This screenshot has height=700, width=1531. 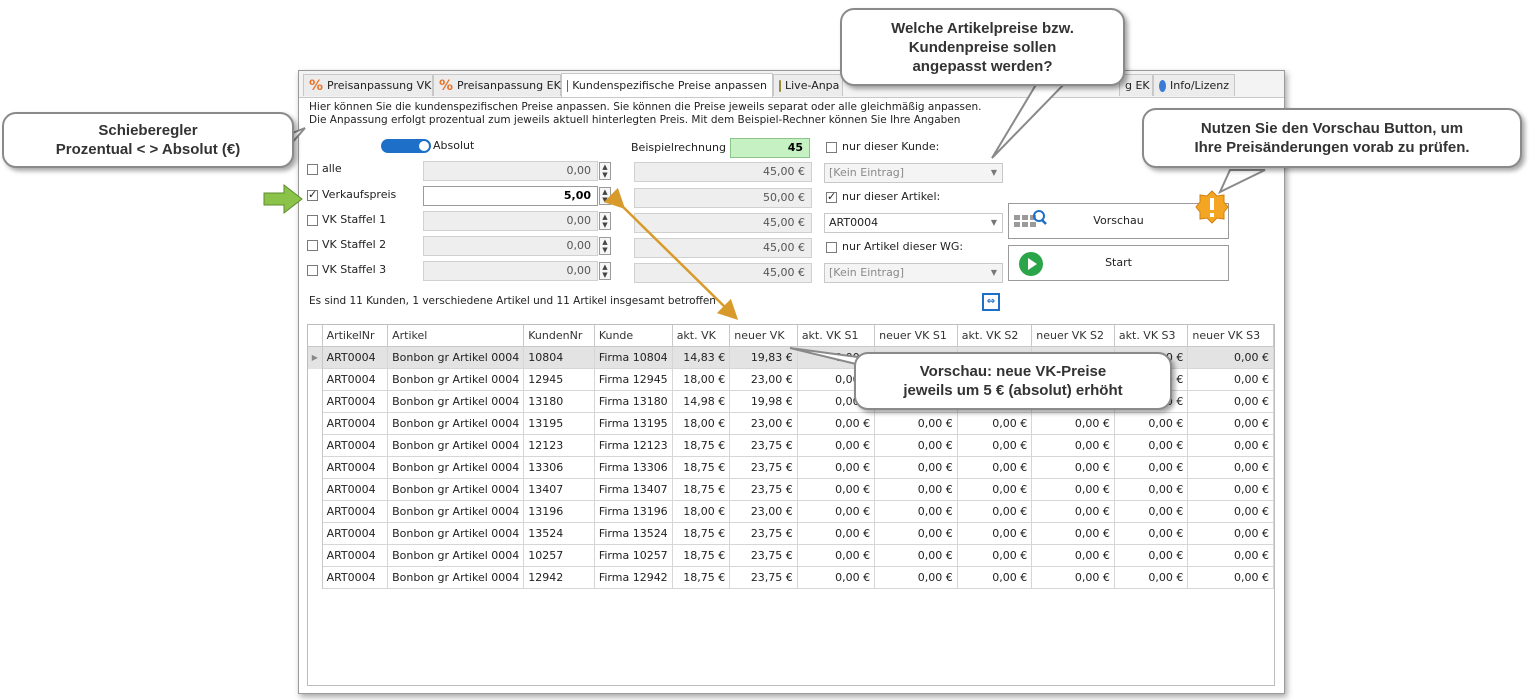 What do you see at coordinates (1212, 207) in the screenshot?
I see `warning-icon` at bounding box center [1212, 207].